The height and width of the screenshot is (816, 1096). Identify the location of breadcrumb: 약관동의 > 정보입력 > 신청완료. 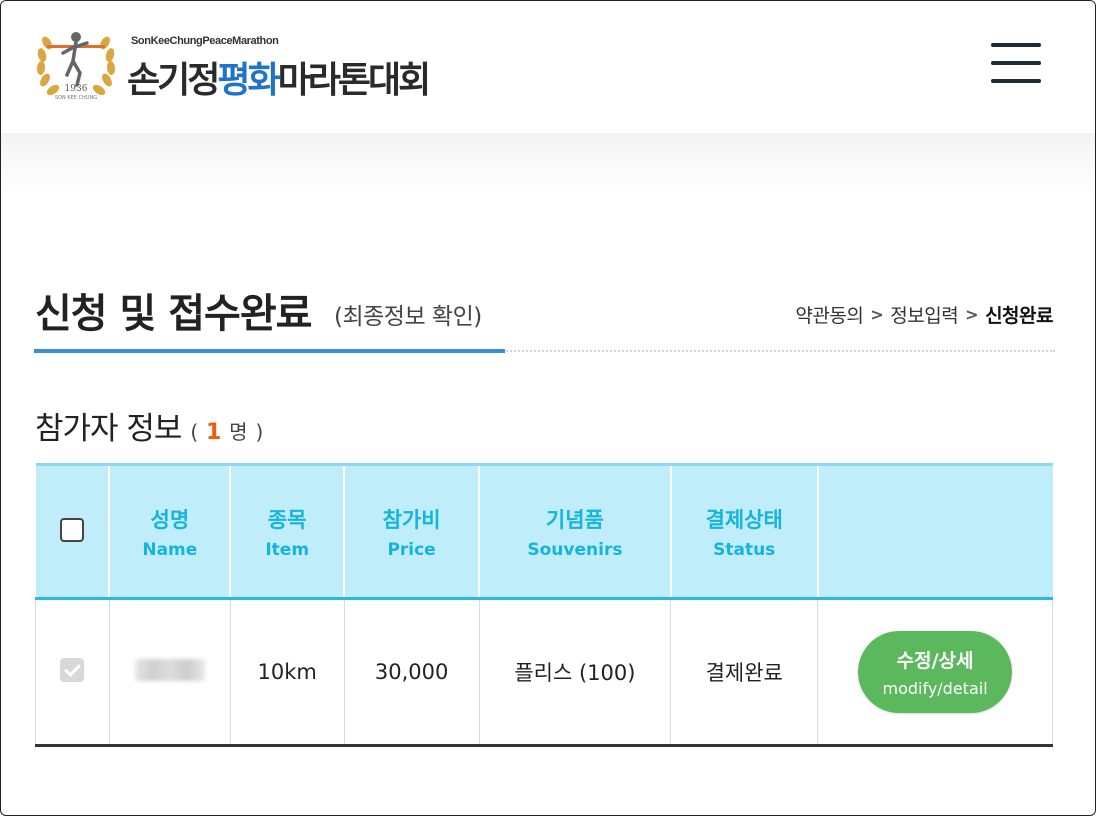
(924, 314).